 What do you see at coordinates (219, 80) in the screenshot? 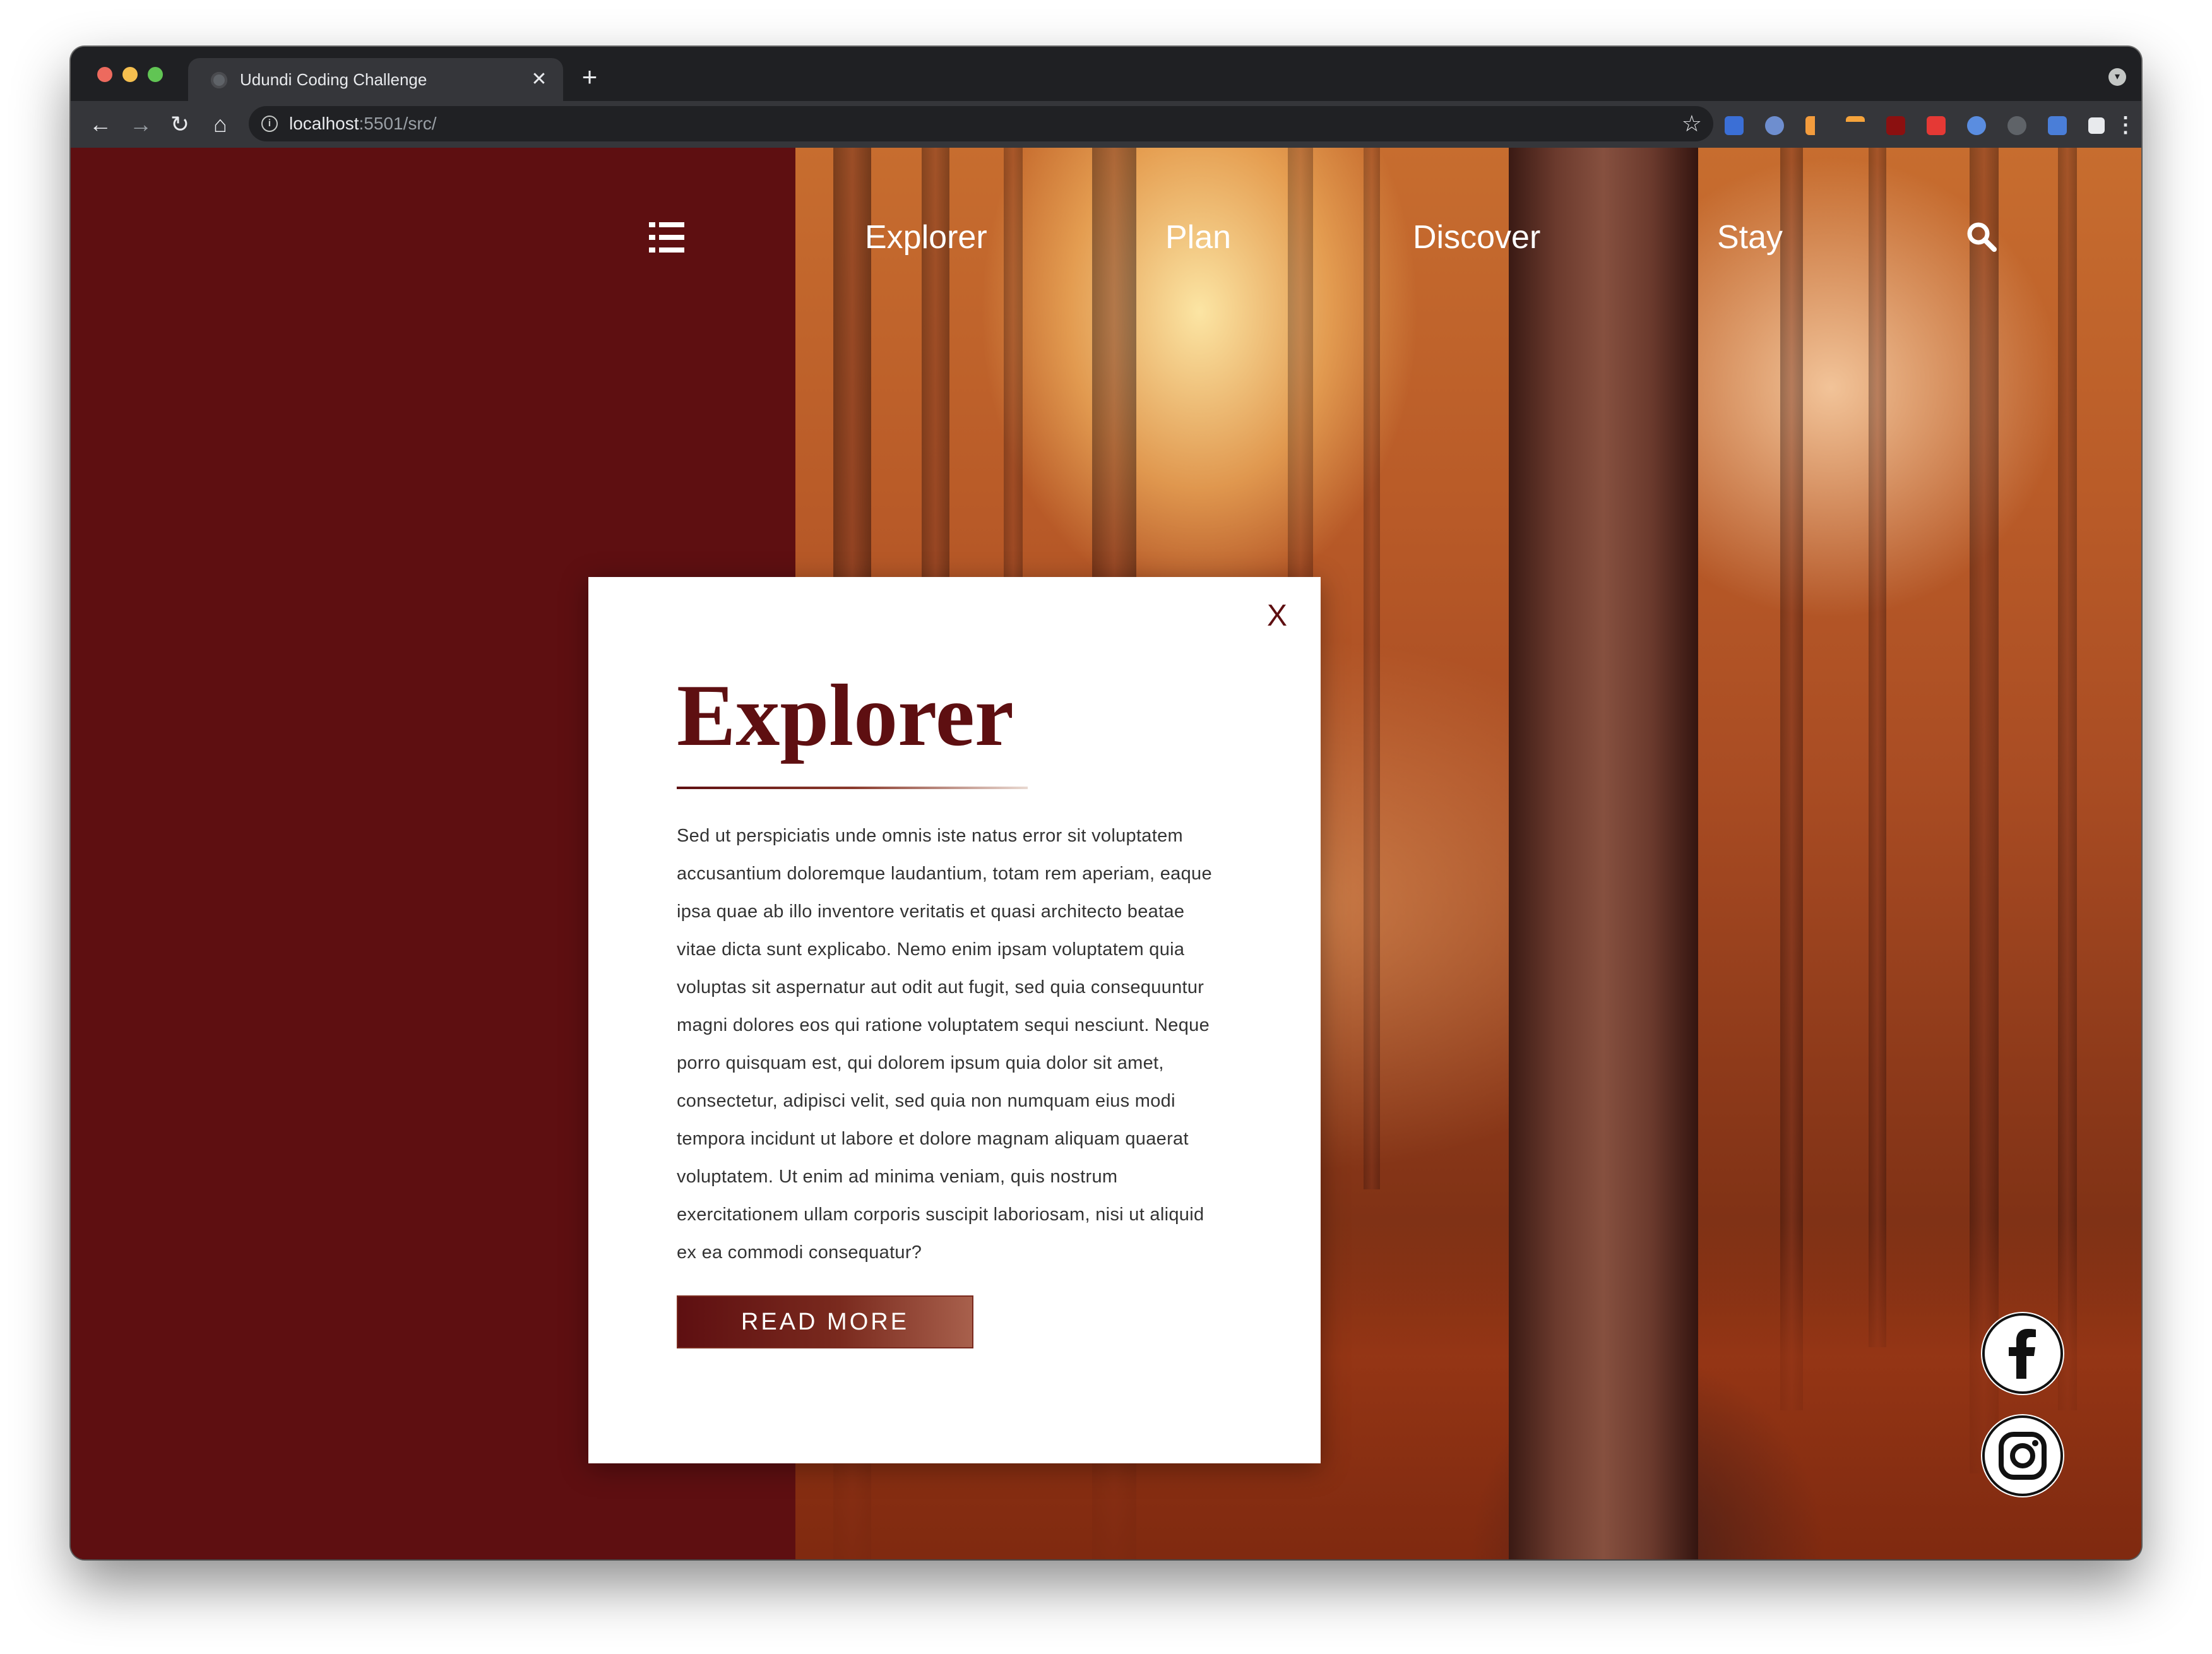
I see `globe-icon` at bounding box center [219, 80].